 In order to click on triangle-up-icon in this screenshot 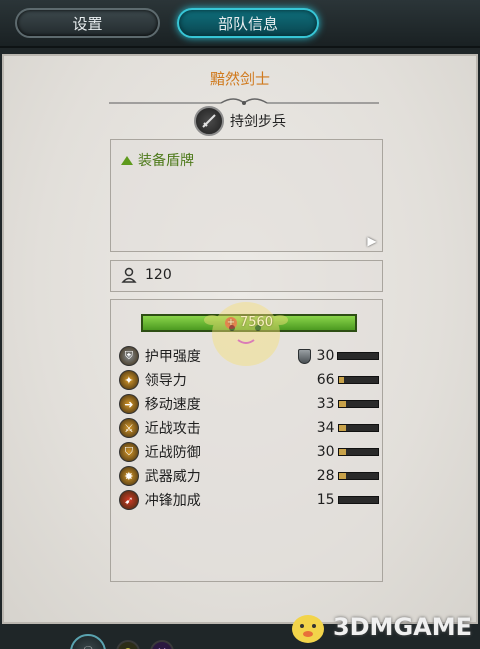, I will do `click(127, 160)`.